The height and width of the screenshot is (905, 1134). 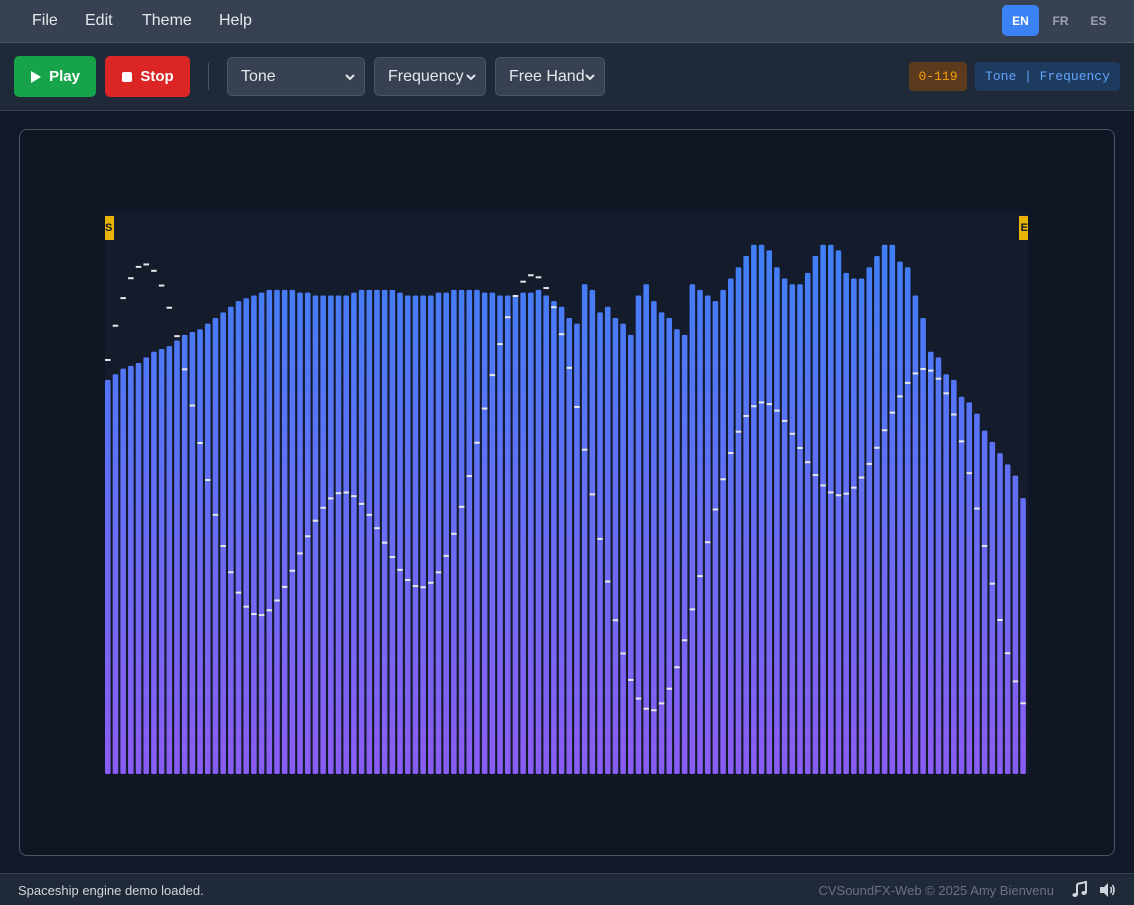 What do you see at coordinates (1020, 20) in the screenshot?
I see `language-en-button: EN` at bounding box center [1020, 20].